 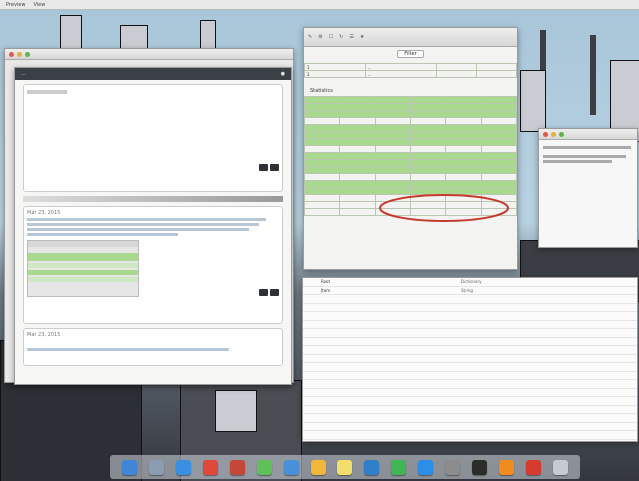 I want to click on menu-item-view: View, so click(x=39, y=5).